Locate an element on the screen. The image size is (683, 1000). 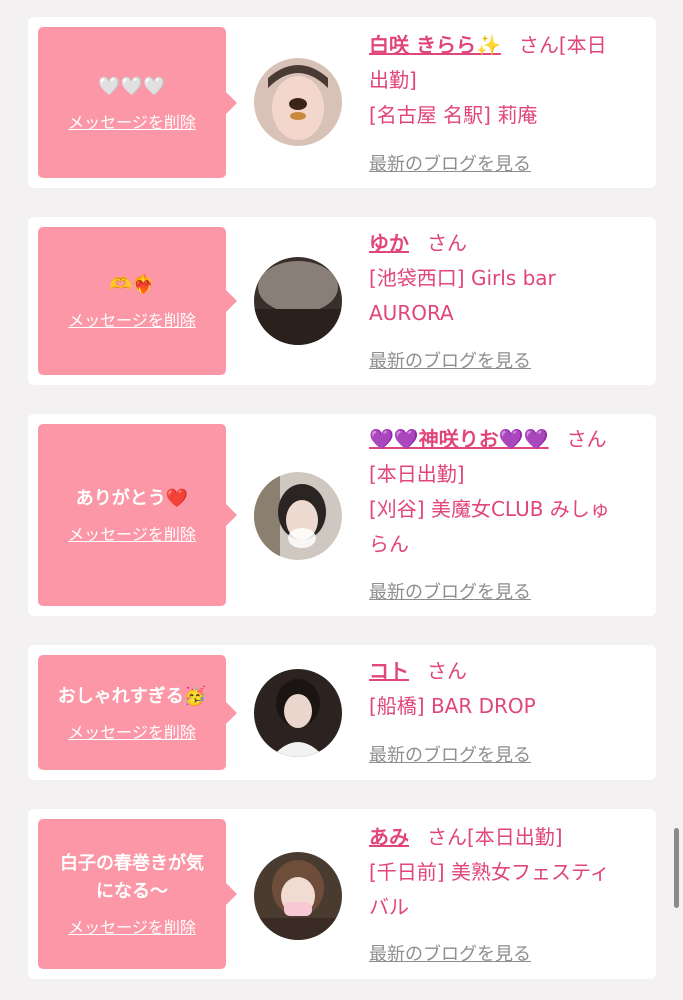
status-text: [本日 is located at coordinates (582, 45).